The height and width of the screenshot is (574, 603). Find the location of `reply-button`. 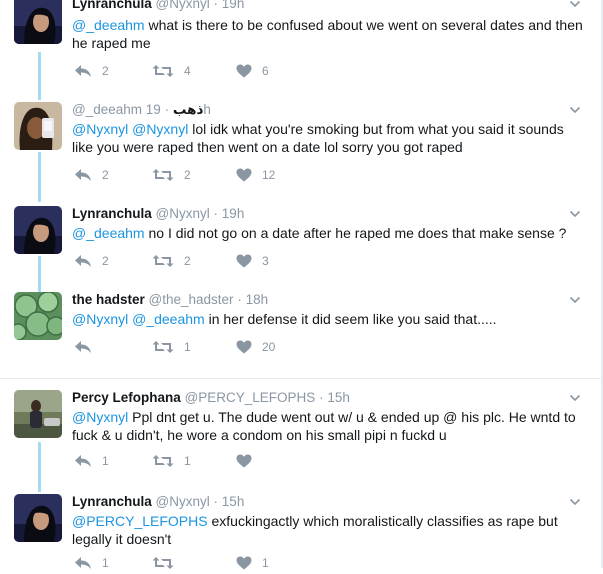

reply-button is located at coordinates (88, 347).